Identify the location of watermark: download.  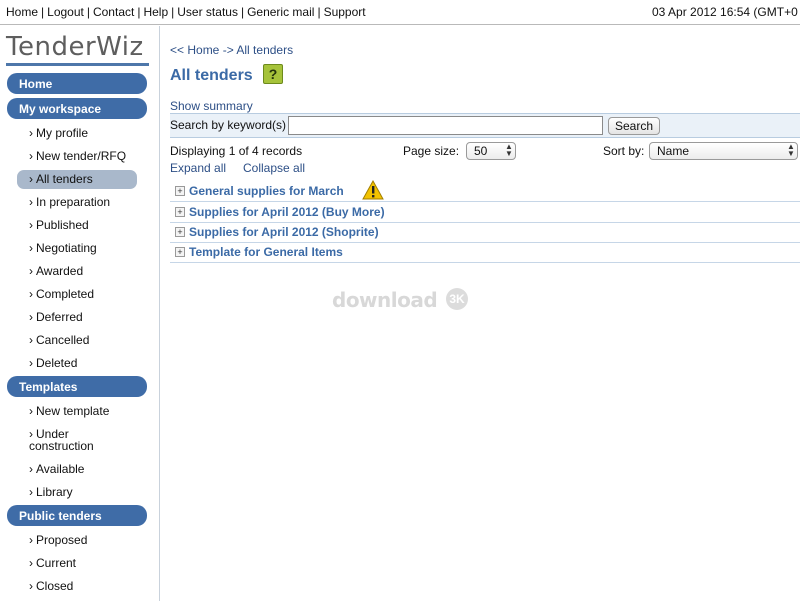
(385, 300).